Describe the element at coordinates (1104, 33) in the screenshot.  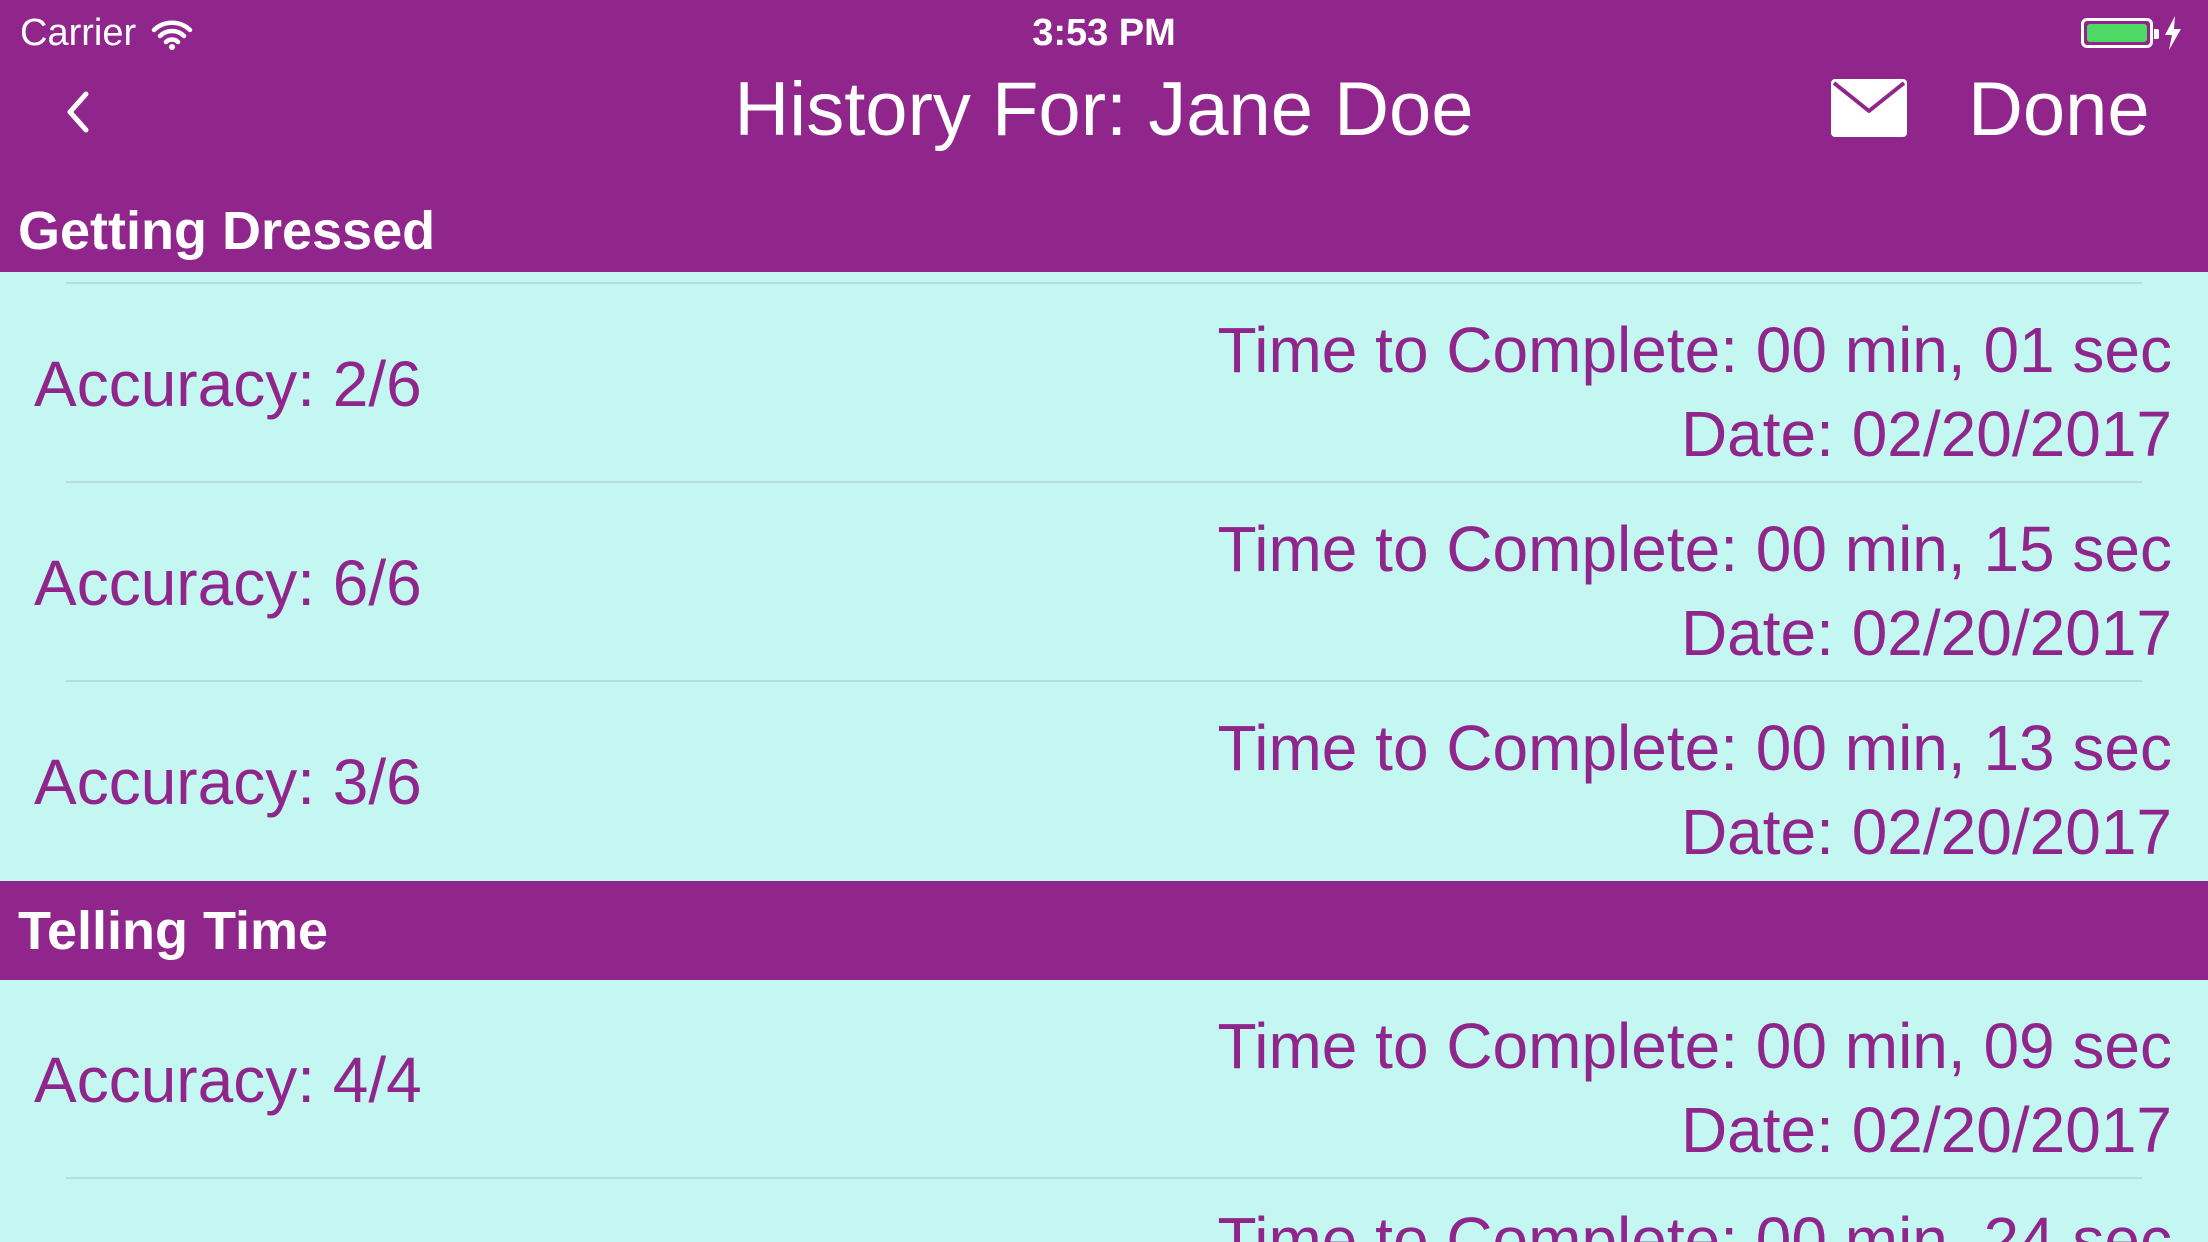
I see `status-time: 3:53 PM` at that location.